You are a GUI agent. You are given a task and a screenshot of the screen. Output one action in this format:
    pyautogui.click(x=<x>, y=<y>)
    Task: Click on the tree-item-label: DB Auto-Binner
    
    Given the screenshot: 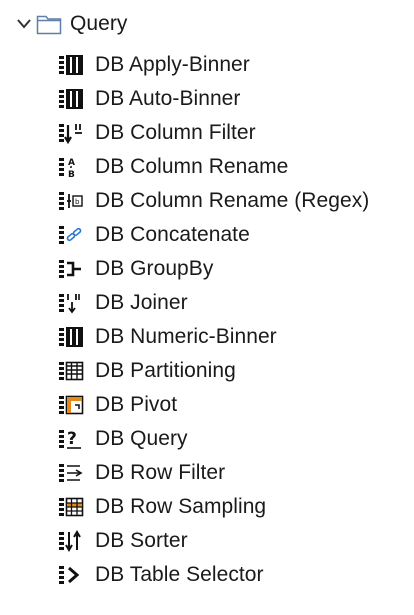 What is the action you would take?
    pyautogui.click(x=168, y=98)
    